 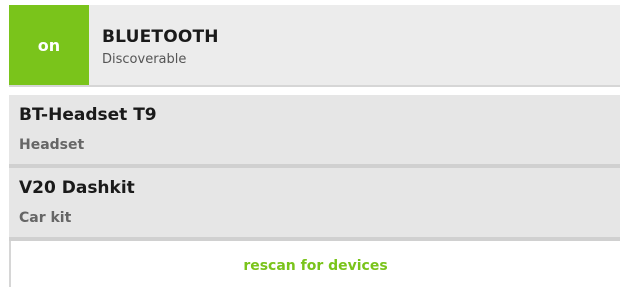 I want to click on rescan-button: rescan for devices, so click(x=315, y=266).